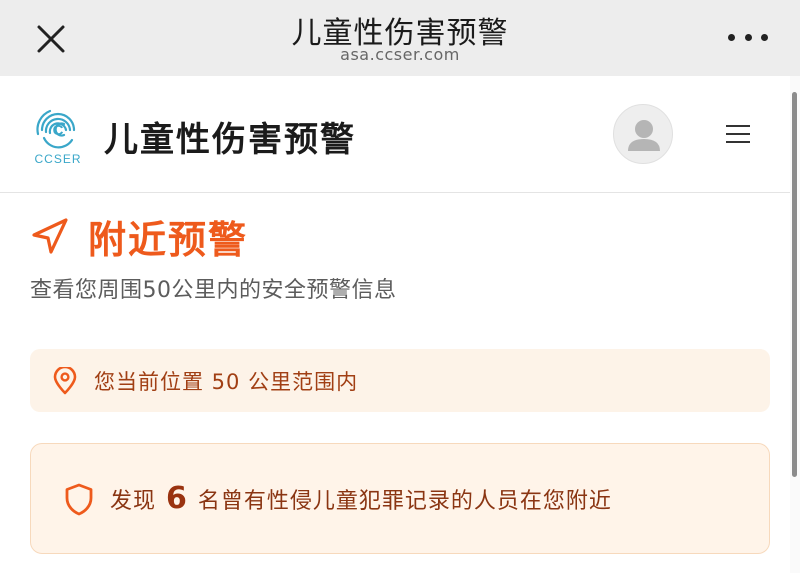 The height and width of the screenshot is (573, 800). Describe the element at coordinates (400, 380) in the screenshot. I see `location-banner: 您当前位置 50 公里范围内` at that location.